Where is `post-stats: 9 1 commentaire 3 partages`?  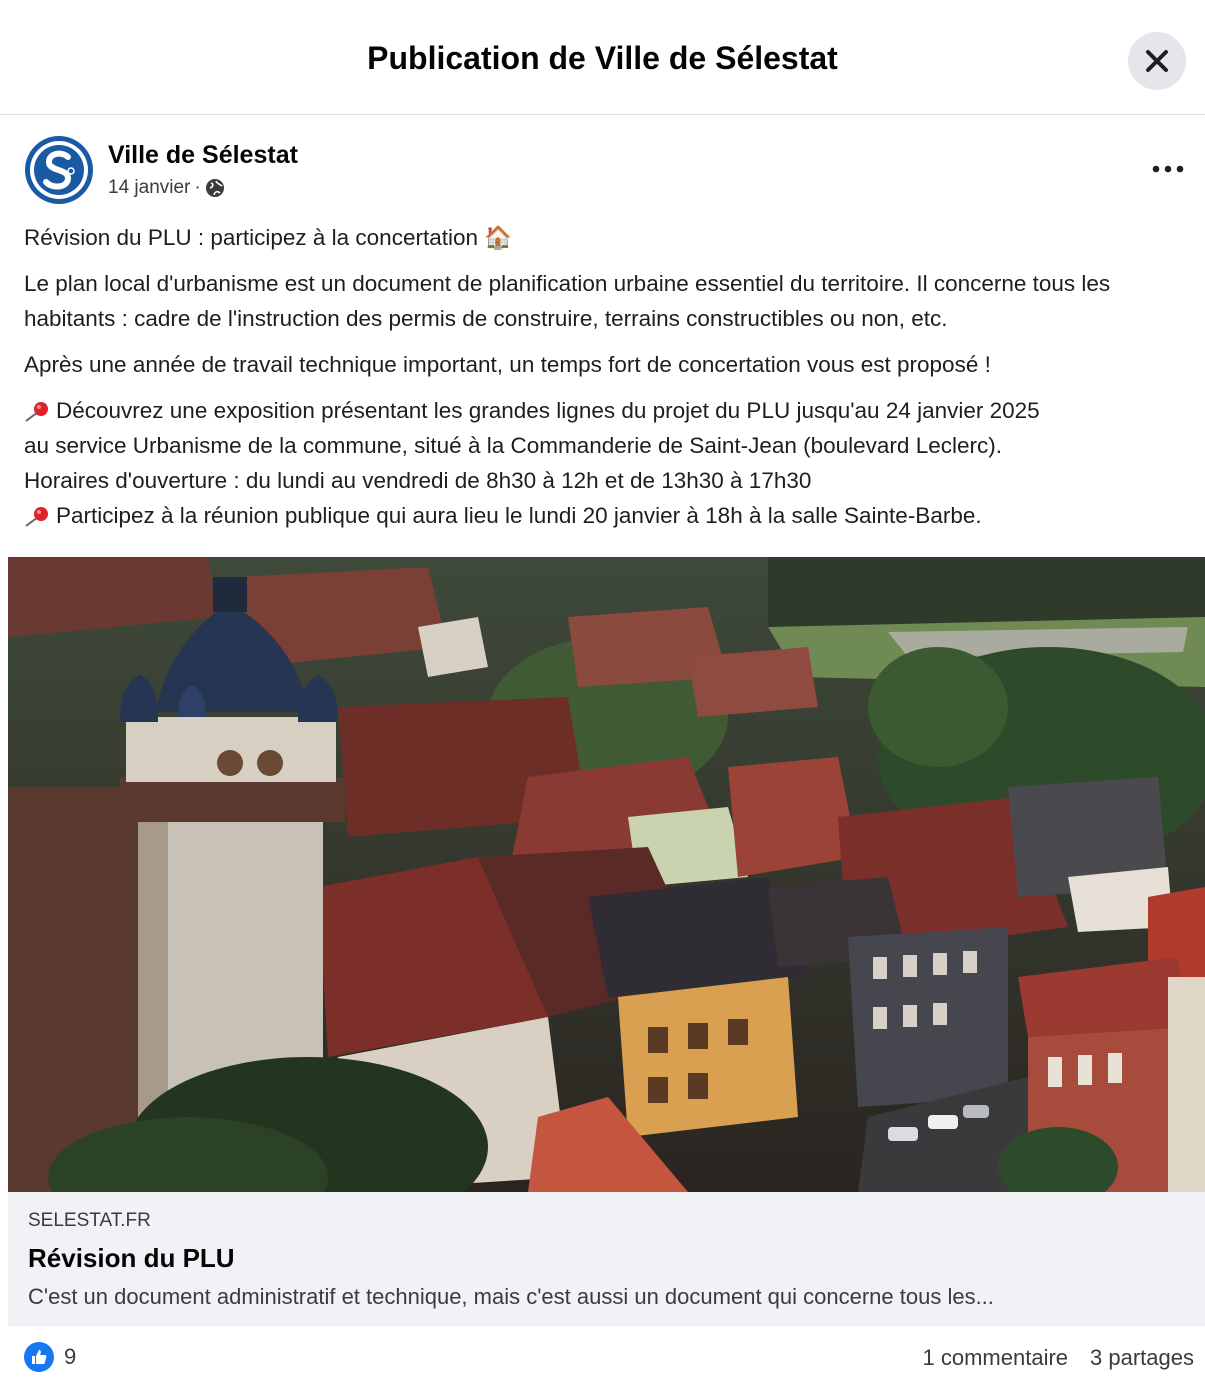
post-stats: 9 1 commentaire 3 partages is located at coordinates (609, 1358).